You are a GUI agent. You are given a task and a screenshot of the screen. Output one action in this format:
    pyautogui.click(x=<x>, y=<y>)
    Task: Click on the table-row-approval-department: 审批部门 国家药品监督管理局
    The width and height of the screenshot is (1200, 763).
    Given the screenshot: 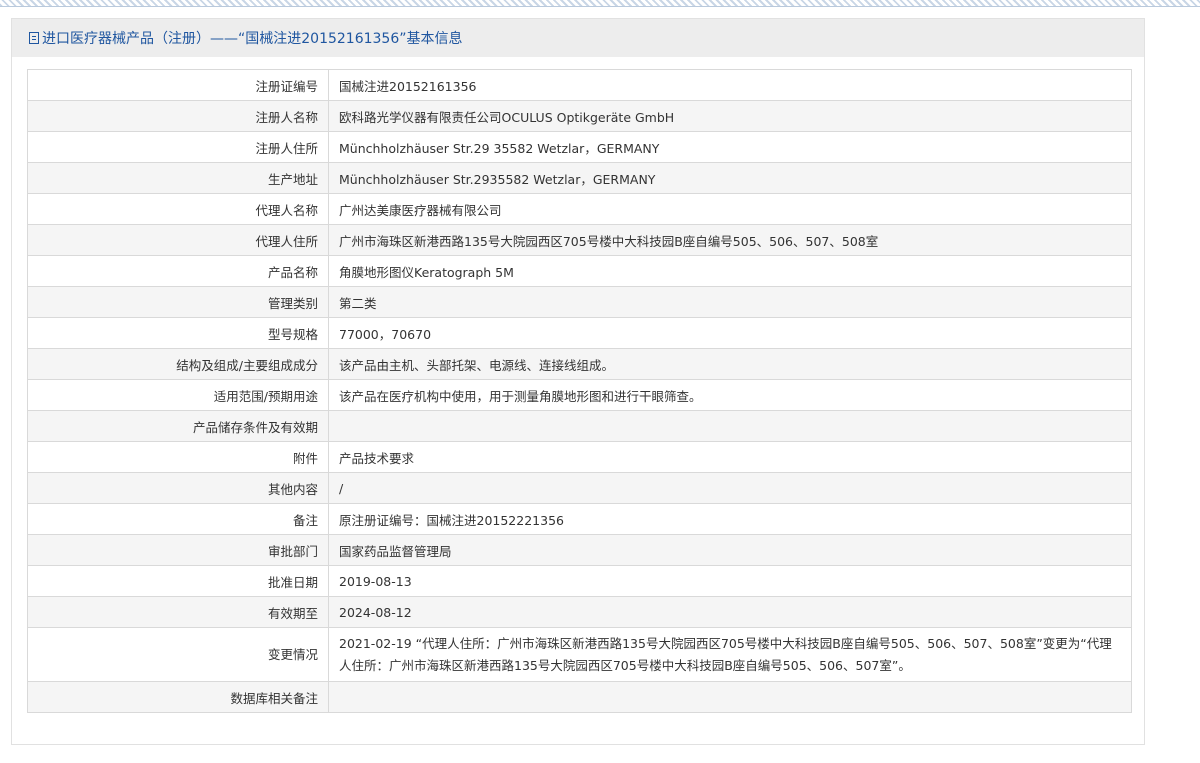 What is the action you would take?
    pyautogui.click(x=579, y=550)
    